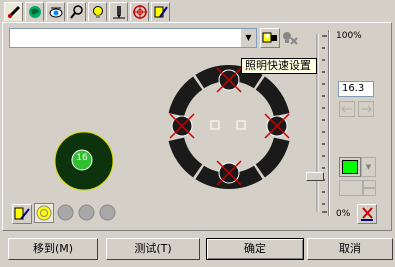 The image size is (395, 267). I want to click on tab-brush, so click(13, 11).